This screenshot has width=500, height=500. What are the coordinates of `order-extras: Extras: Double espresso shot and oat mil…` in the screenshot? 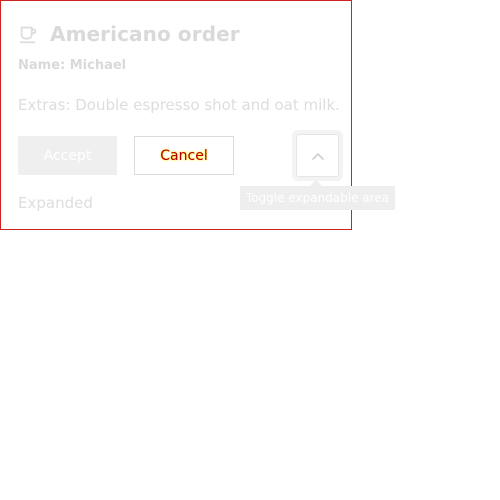 It's located at (179, 105).